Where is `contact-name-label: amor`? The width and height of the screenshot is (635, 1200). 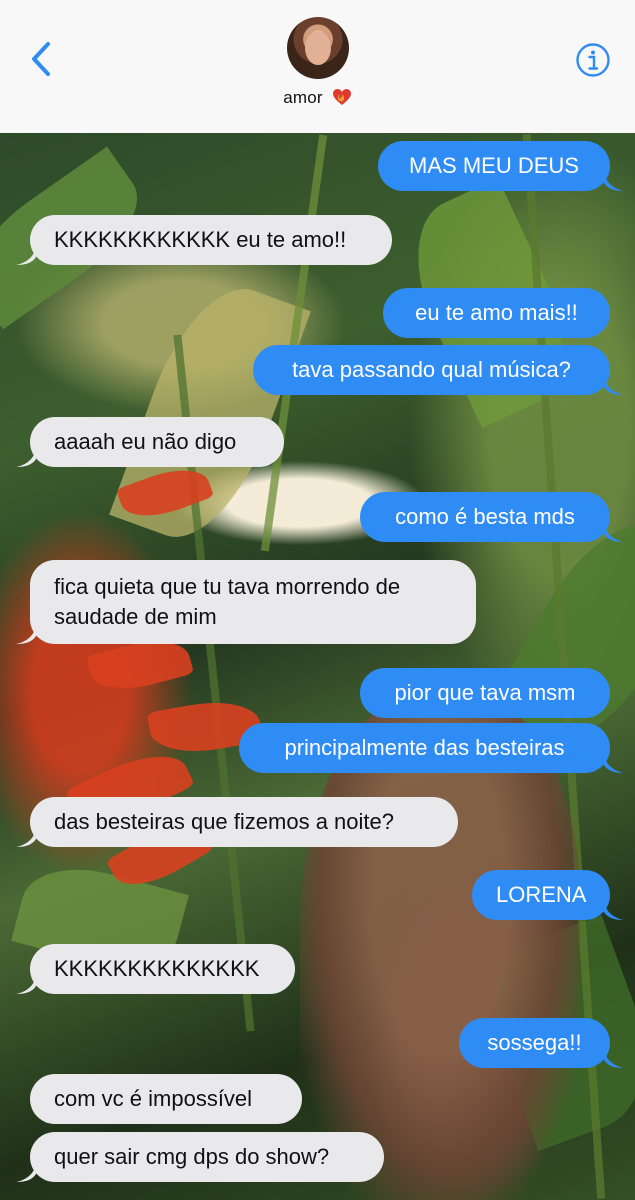
contact-name-label: amor is located at coordinates (303, 97).